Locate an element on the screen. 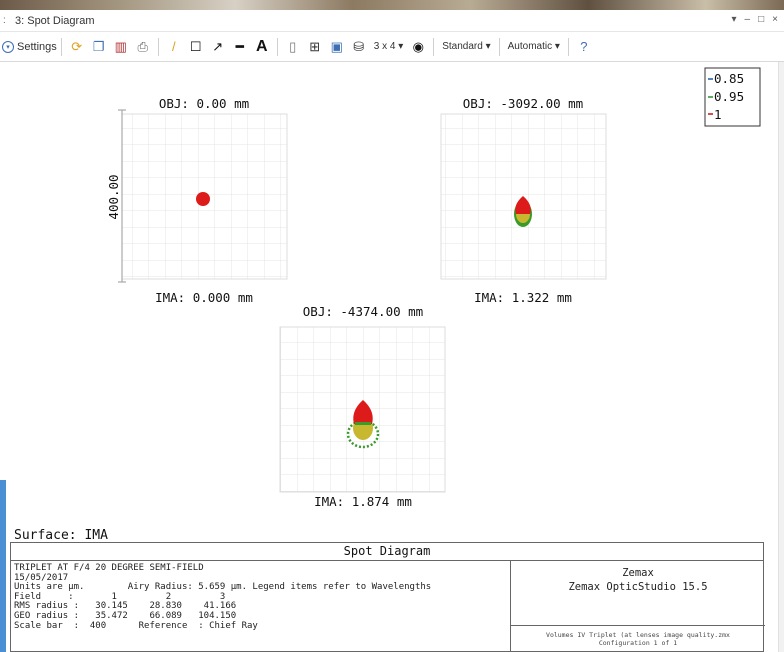  clipboard-icon: ▯ is located at coordinates (293, 47).